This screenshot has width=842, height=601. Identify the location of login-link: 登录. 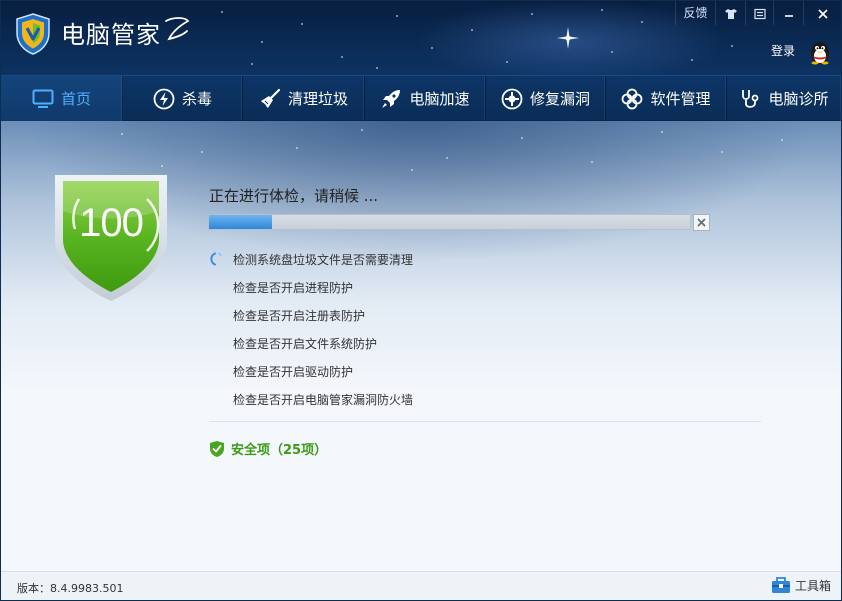
(783, 50).